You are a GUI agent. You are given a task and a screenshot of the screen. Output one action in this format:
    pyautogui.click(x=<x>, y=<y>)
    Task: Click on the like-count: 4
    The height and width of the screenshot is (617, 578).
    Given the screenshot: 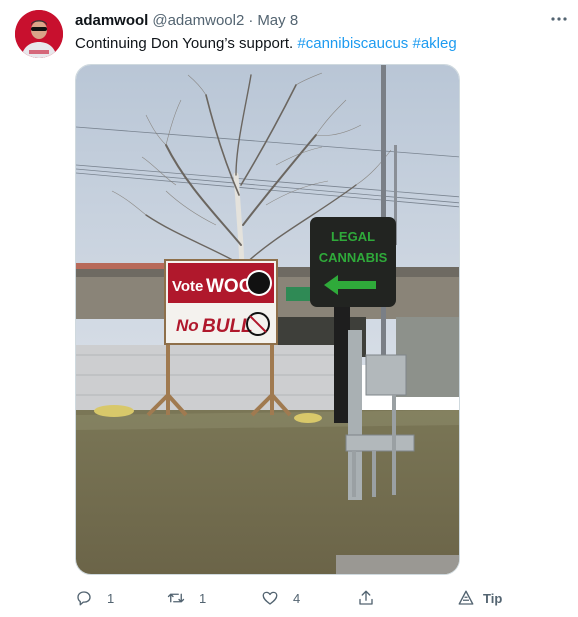 What is the action you would take?
    pyautogui.click(x=297, y=598)
    